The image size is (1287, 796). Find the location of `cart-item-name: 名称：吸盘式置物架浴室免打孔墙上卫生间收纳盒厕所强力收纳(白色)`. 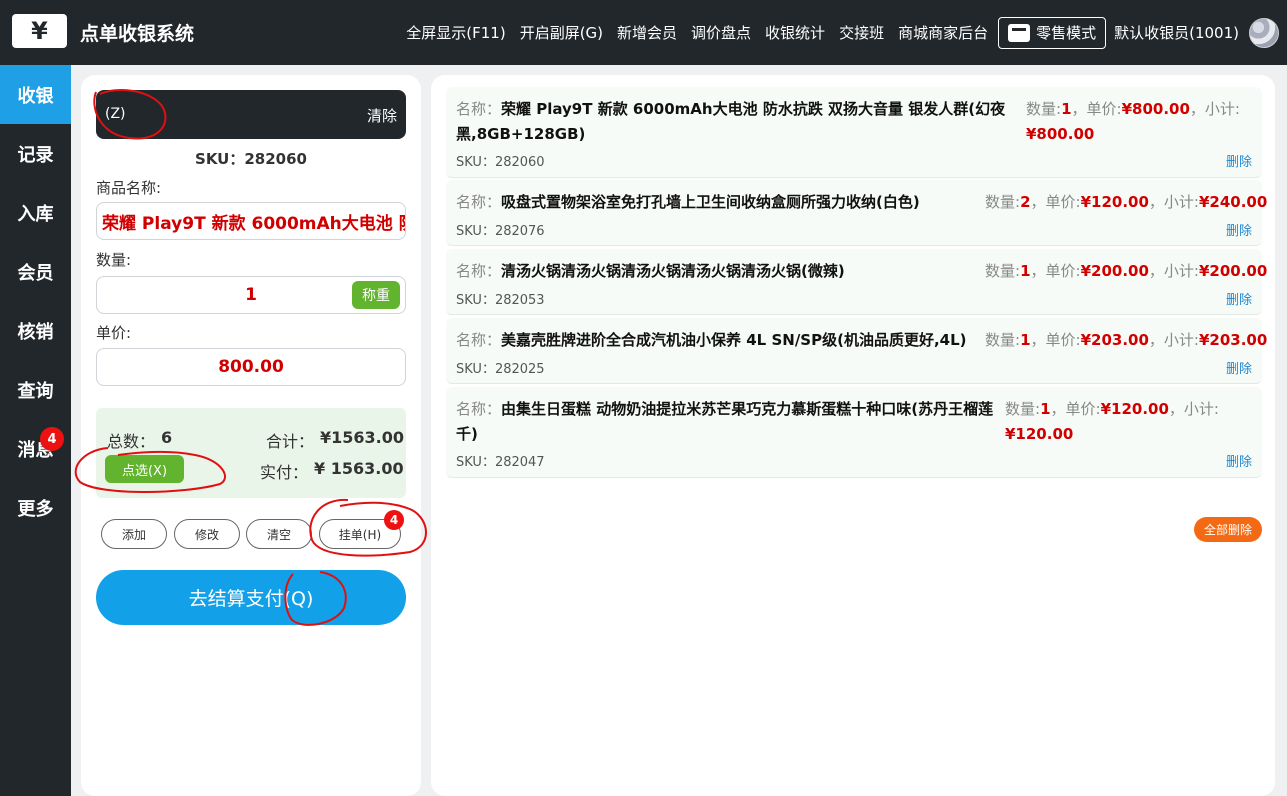

cart-item-name: 名称：吸盘式置物架浴室免打孔墙上卫生间收纳盒厕所强力收纳(白色) is located at coordinates (721, 202).